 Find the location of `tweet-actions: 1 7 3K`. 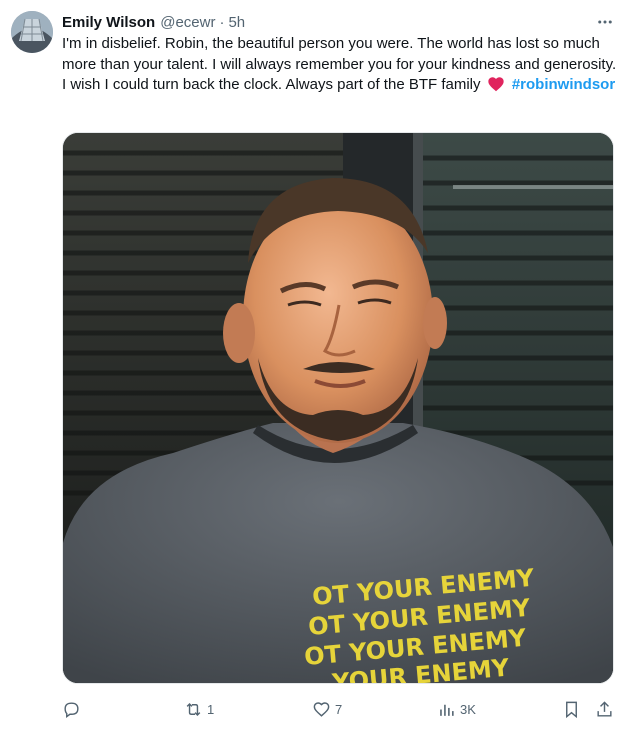

tweet-actions: 1 7 3K is located at coordinates (342, 709).